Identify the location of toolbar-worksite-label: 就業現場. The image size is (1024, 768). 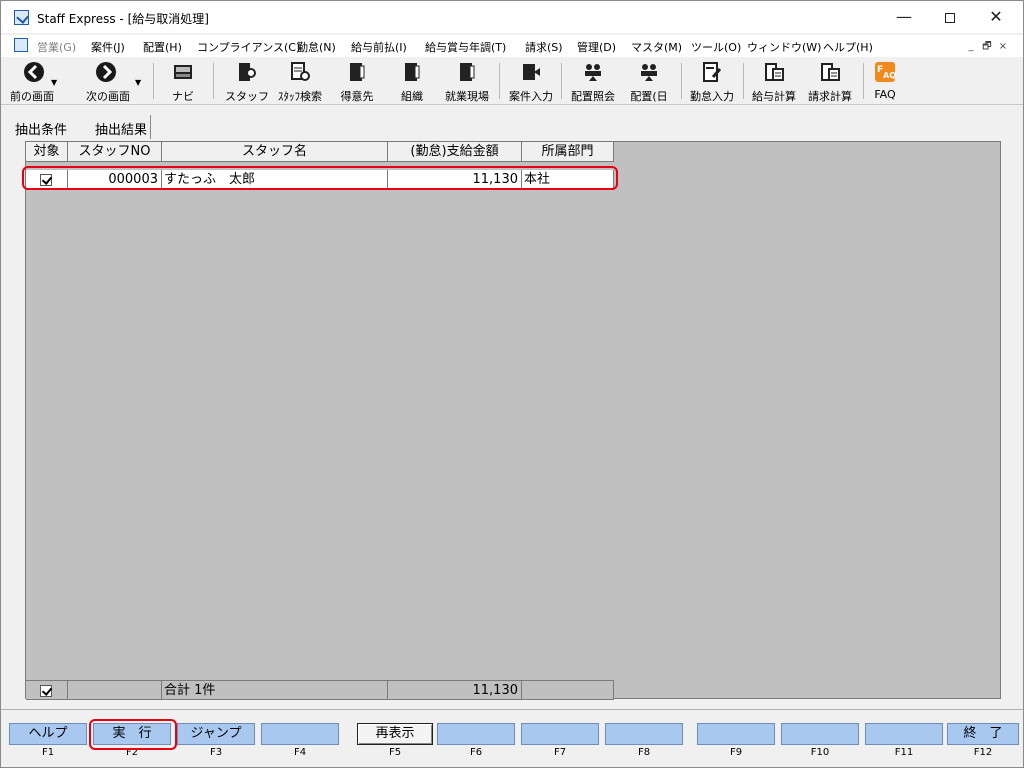
(467, 96).